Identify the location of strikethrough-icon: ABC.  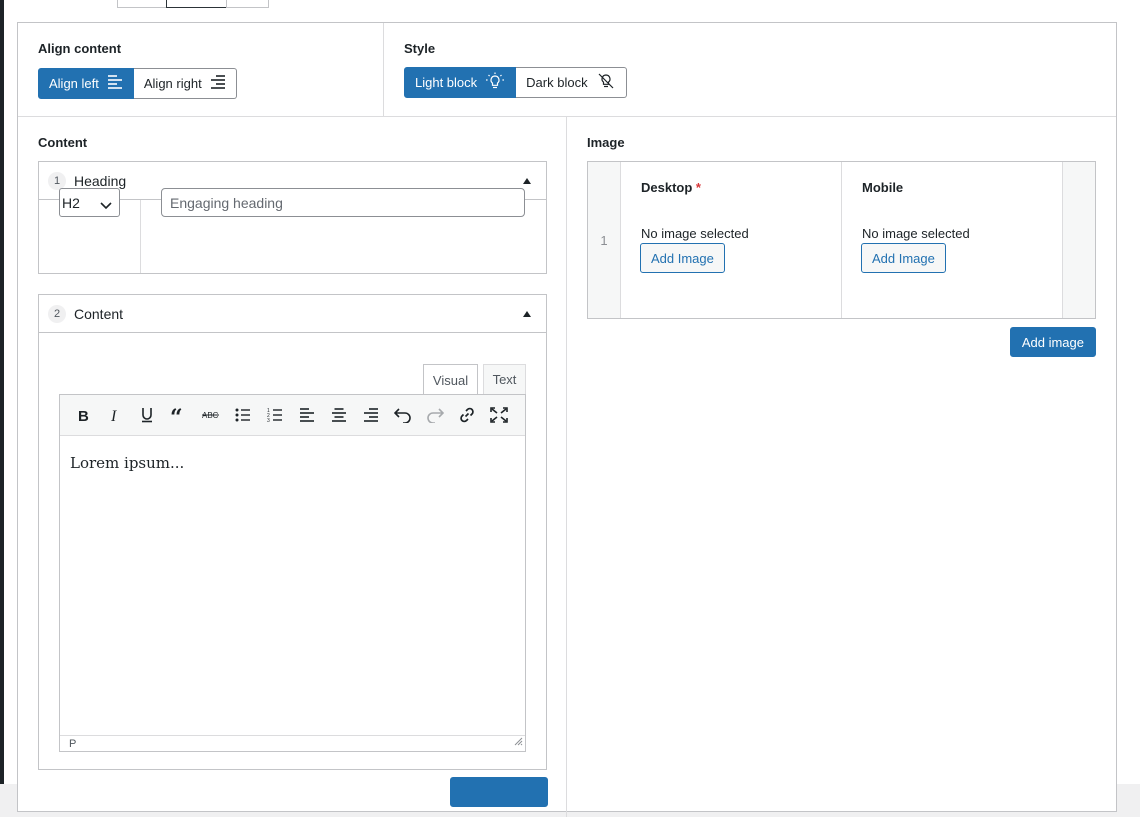
(211, 415).